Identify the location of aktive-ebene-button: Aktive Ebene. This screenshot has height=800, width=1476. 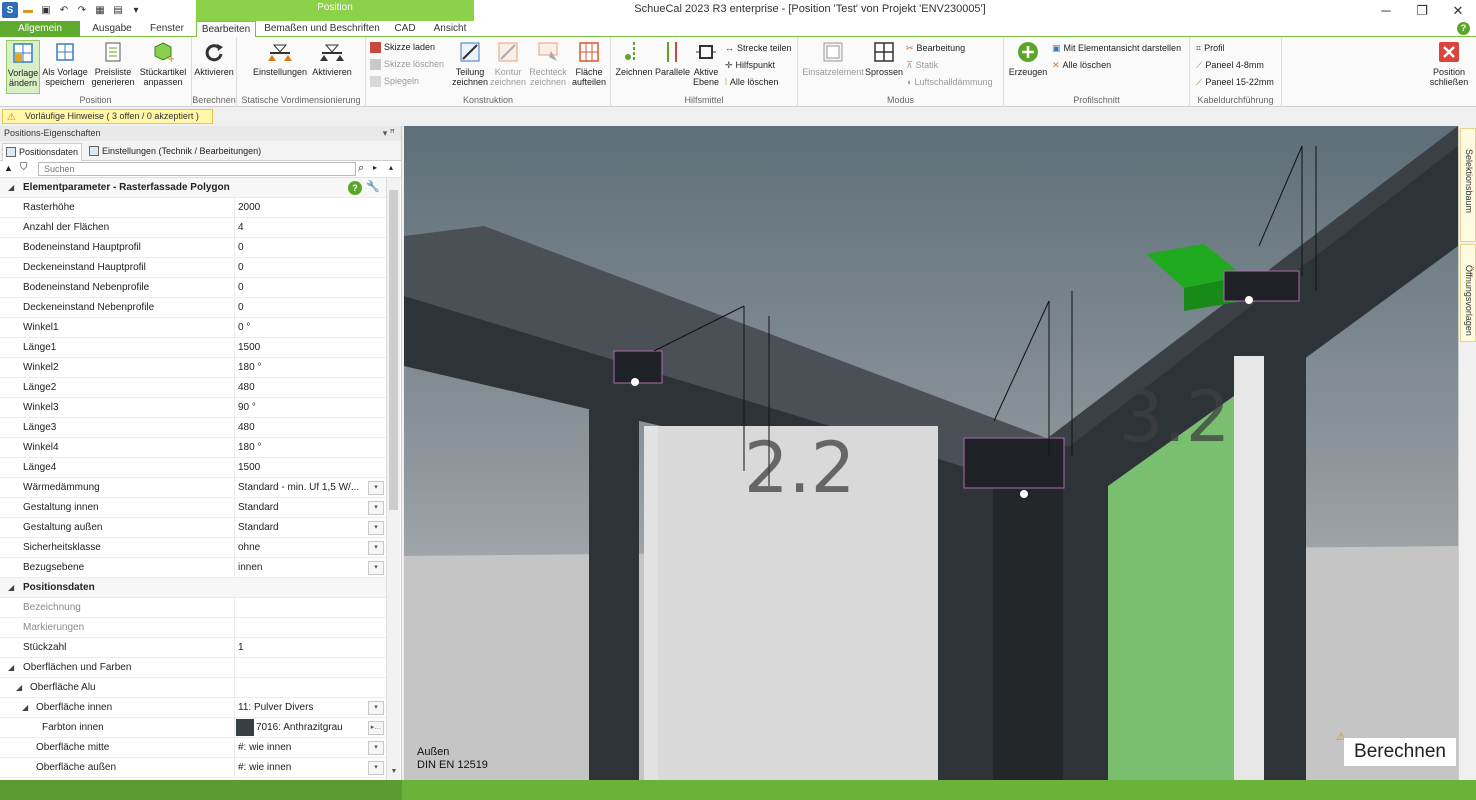
(706, 63).